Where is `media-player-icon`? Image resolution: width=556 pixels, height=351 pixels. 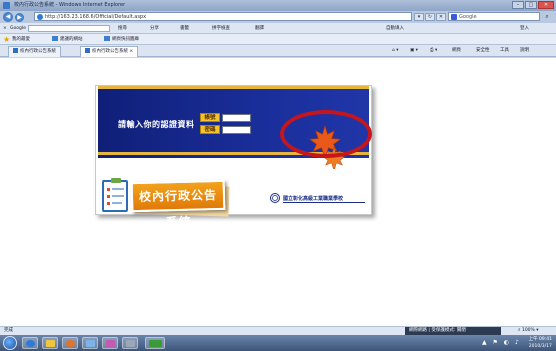 media-player-icon is located at coordinates (70, 343).